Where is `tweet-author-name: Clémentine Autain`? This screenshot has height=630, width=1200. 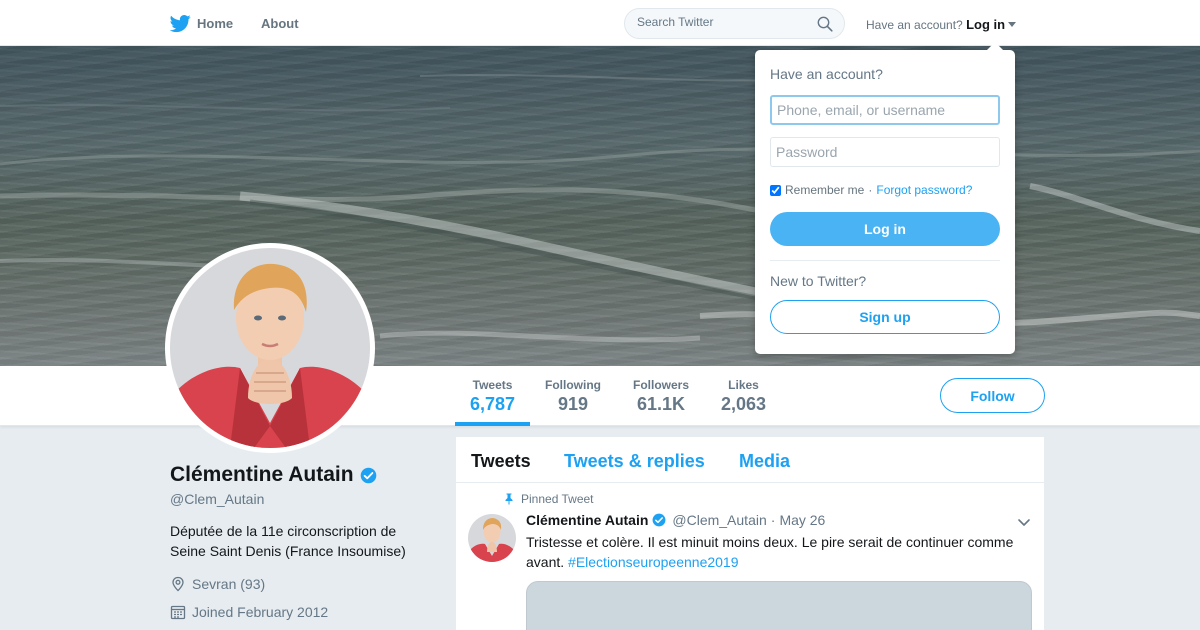
tweet-author-name: Clémentine Autain is located at coordinates (587, 520).